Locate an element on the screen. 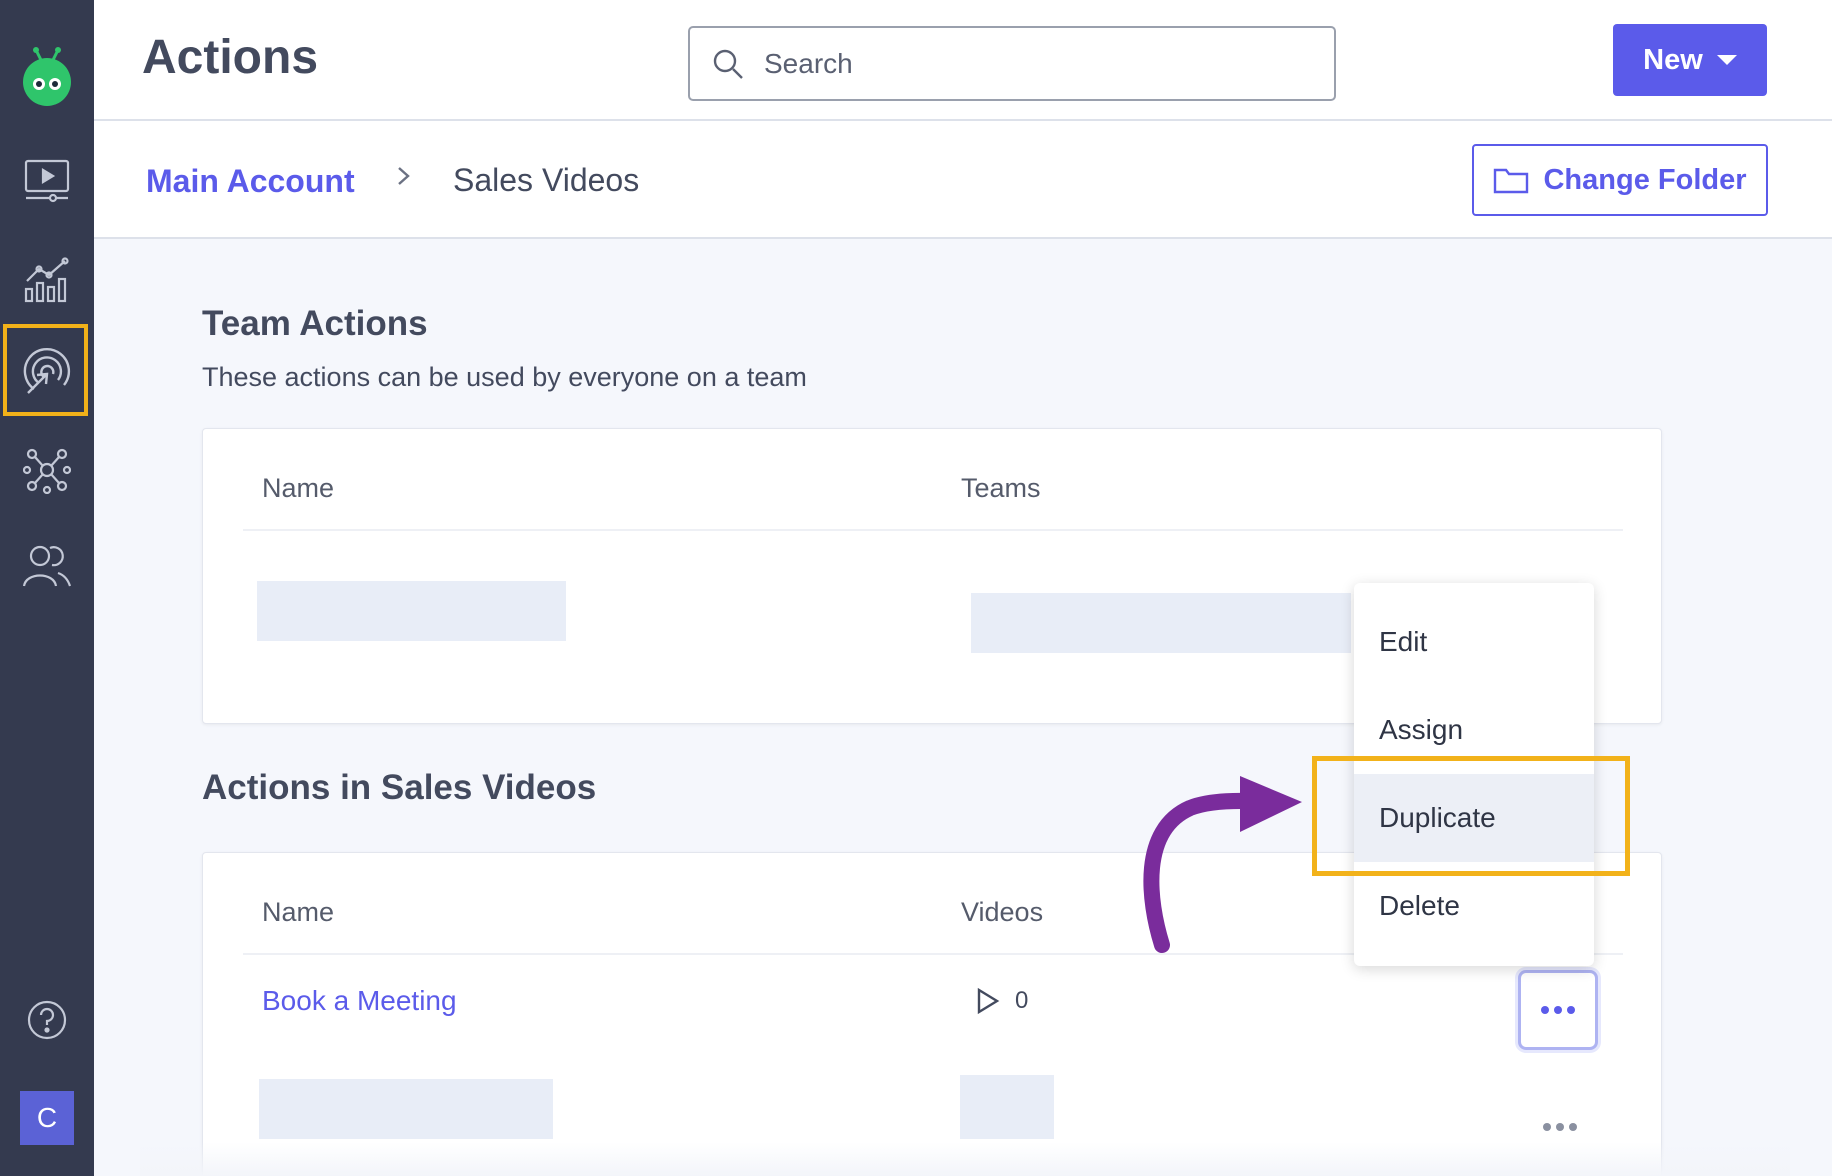  action-link-book-a-meeting: Book a Meeting is located at coordinates (359, 1001).